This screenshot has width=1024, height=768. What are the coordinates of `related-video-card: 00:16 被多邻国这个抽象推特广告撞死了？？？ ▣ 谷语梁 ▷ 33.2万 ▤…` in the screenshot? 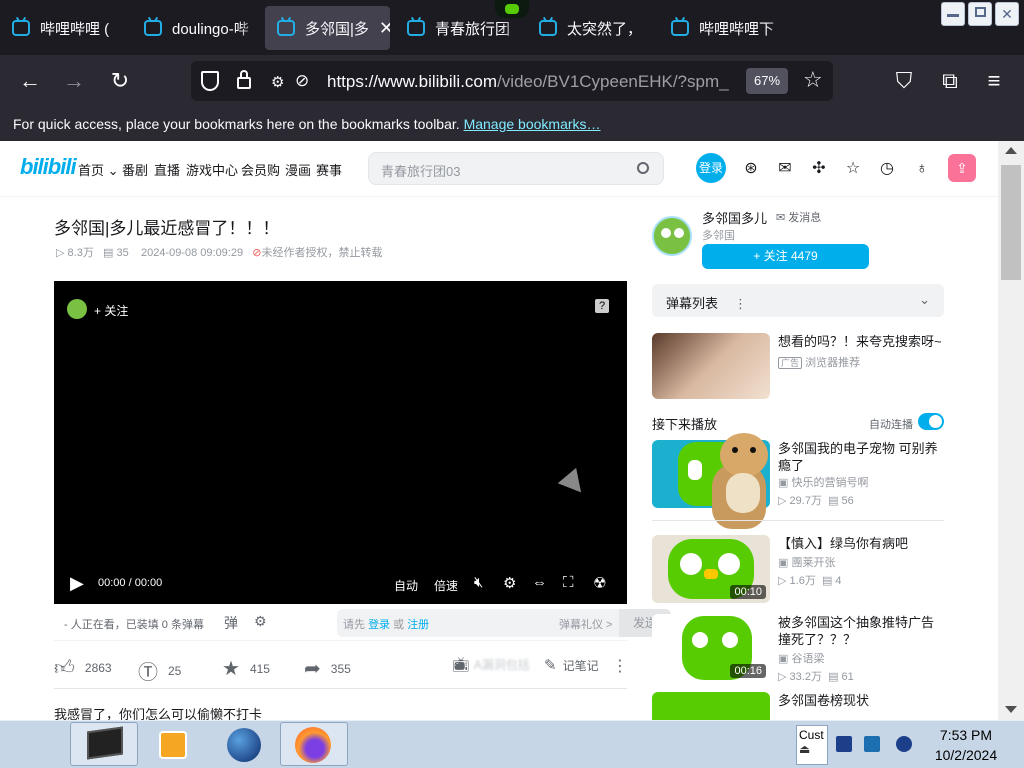 It's located at (798, 648).